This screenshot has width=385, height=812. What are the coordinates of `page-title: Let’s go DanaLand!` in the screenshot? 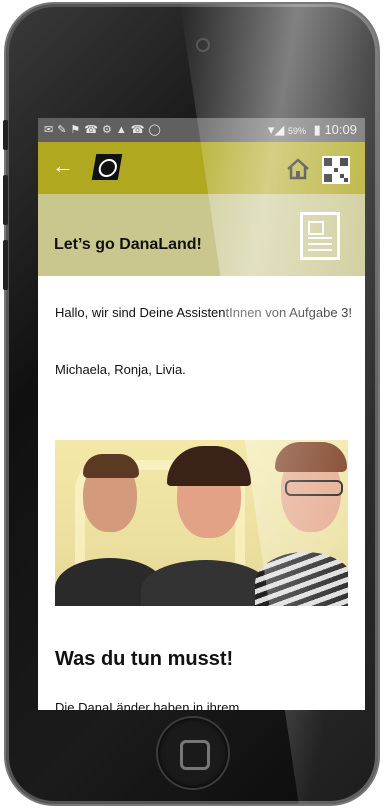 It's located at (128, 244).